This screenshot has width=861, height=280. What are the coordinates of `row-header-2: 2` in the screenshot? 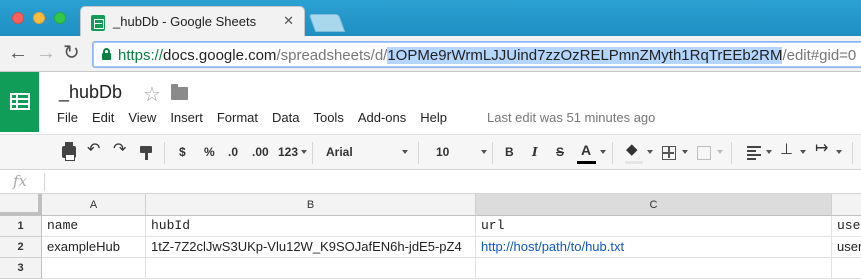 It's located at (21, 247).